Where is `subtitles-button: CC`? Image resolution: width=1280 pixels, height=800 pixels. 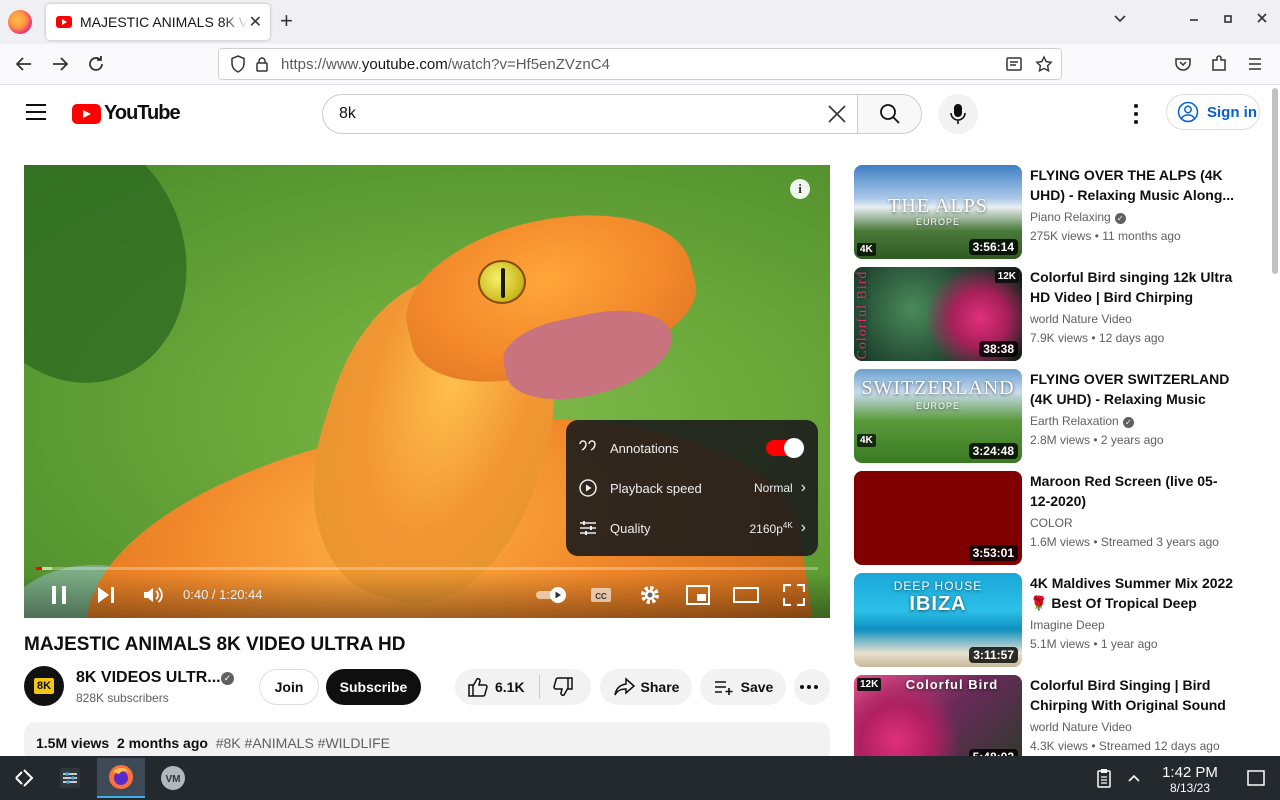
subtitles-button: CC is located at coordinates (601, 595).